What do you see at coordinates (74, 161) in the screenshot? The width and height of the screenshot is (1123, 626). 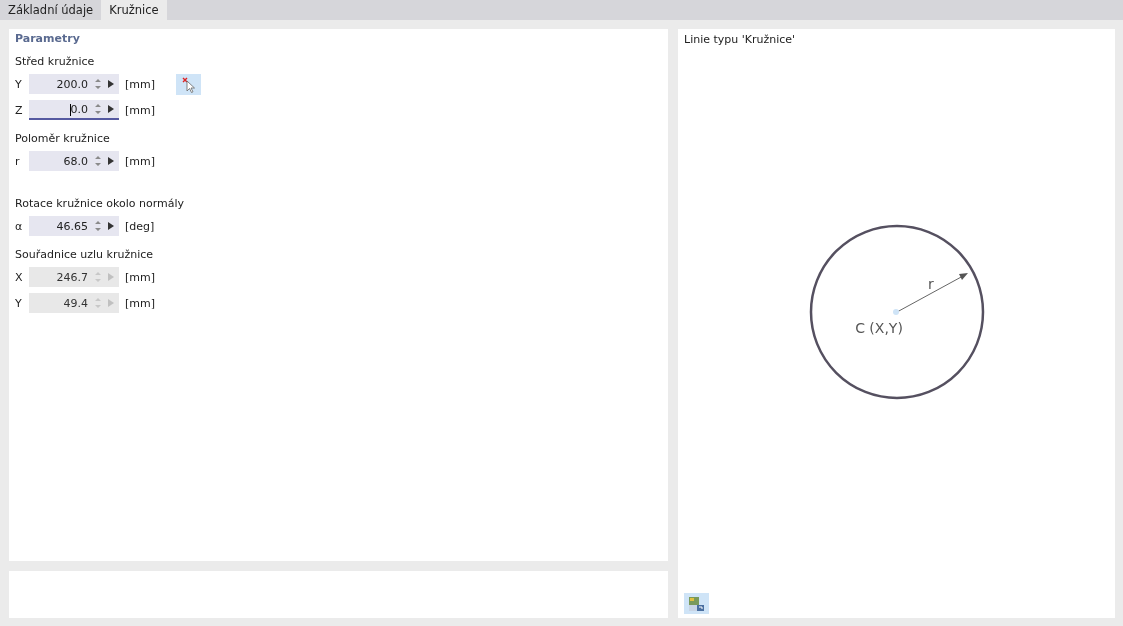 I see `spin-field: 68.0` at bounding box center [74, 161].